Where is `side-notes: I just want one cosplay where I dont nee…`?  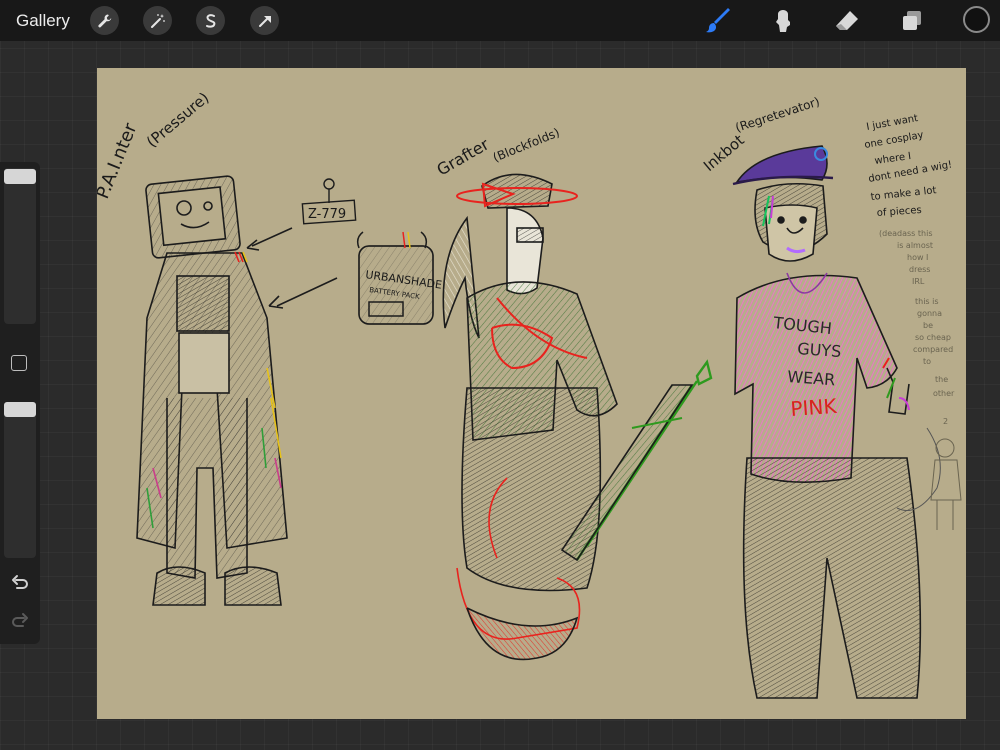 side-notes: I just want one cosplay where I dont nee… is located at coordinates (908, 166).